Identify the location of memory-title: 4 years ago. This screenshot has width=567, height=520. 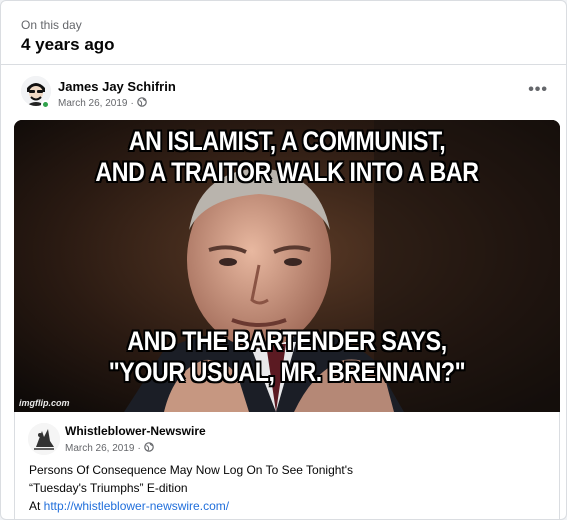
(68, 44).